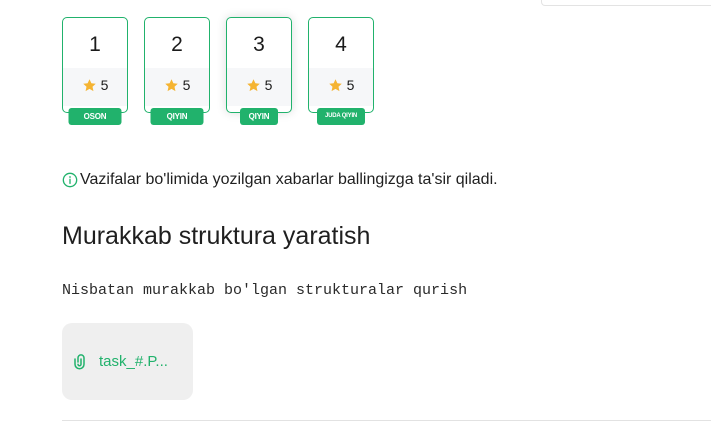 Image resolution: width=711 pixels, height=428 pixels. What do you see at coordinates (216, 236) in the screenshot?
I see `task-title: Murakkab struktura yaratish` at bounding box center [216, 236].